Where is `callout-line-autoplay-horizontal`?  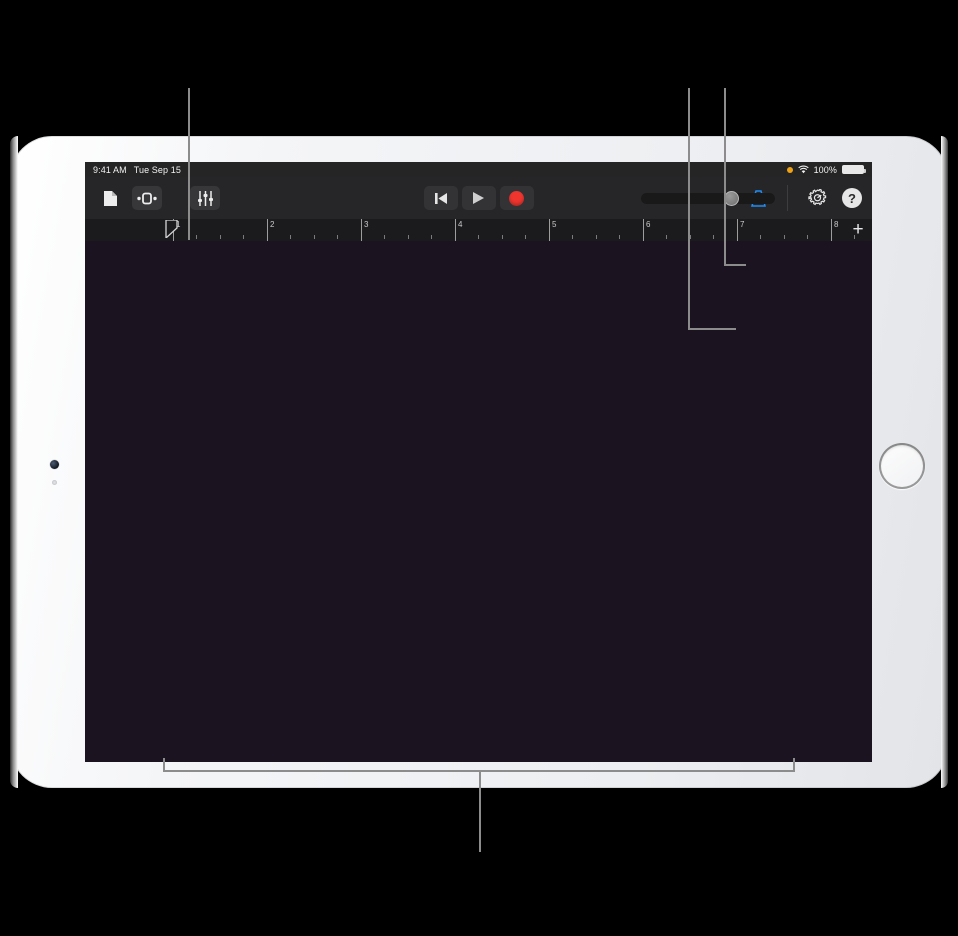 callout-line-autoplay-horizontal is located at coordinates (712, 329).